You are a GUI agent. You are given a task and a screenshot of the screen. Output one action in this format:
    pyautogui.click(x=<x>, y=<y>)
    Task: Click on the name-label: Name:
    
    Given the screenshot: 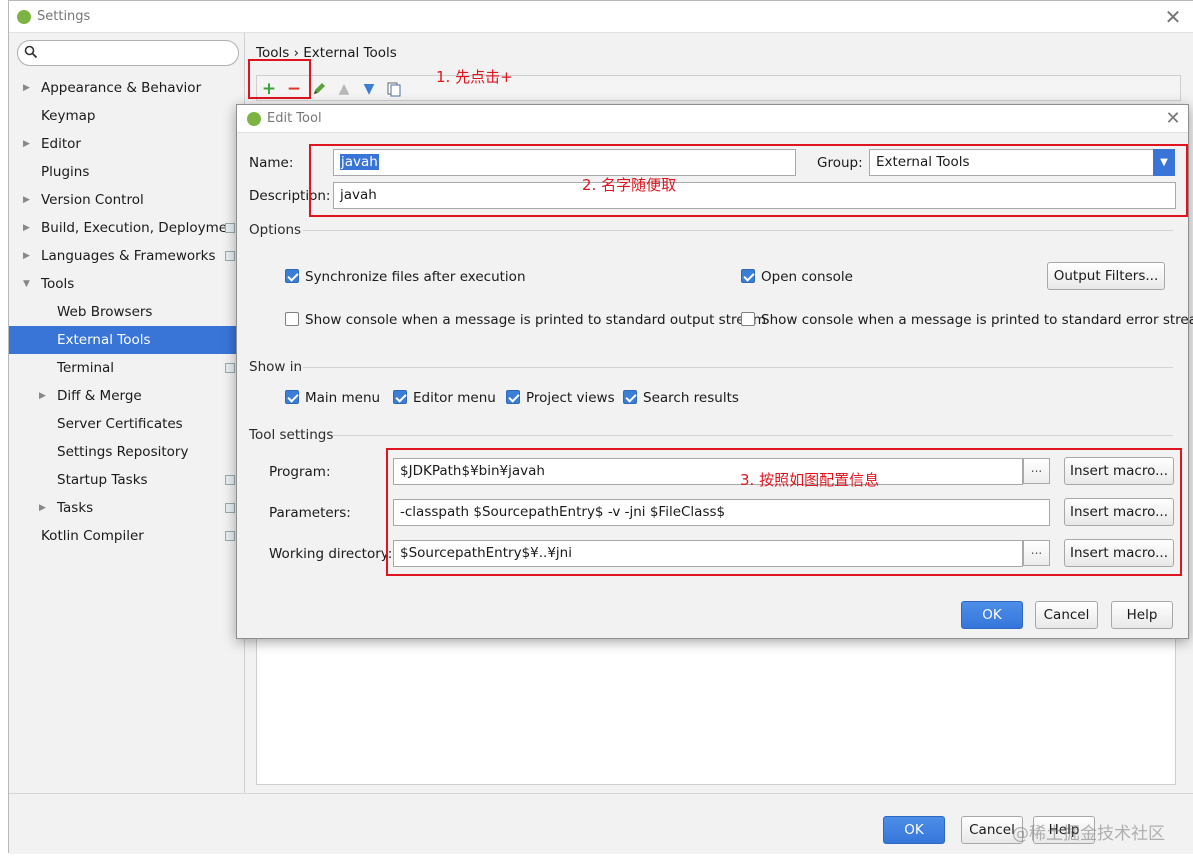 What is the action you would take?
    pyautogui.click(x=271, y=163)
    